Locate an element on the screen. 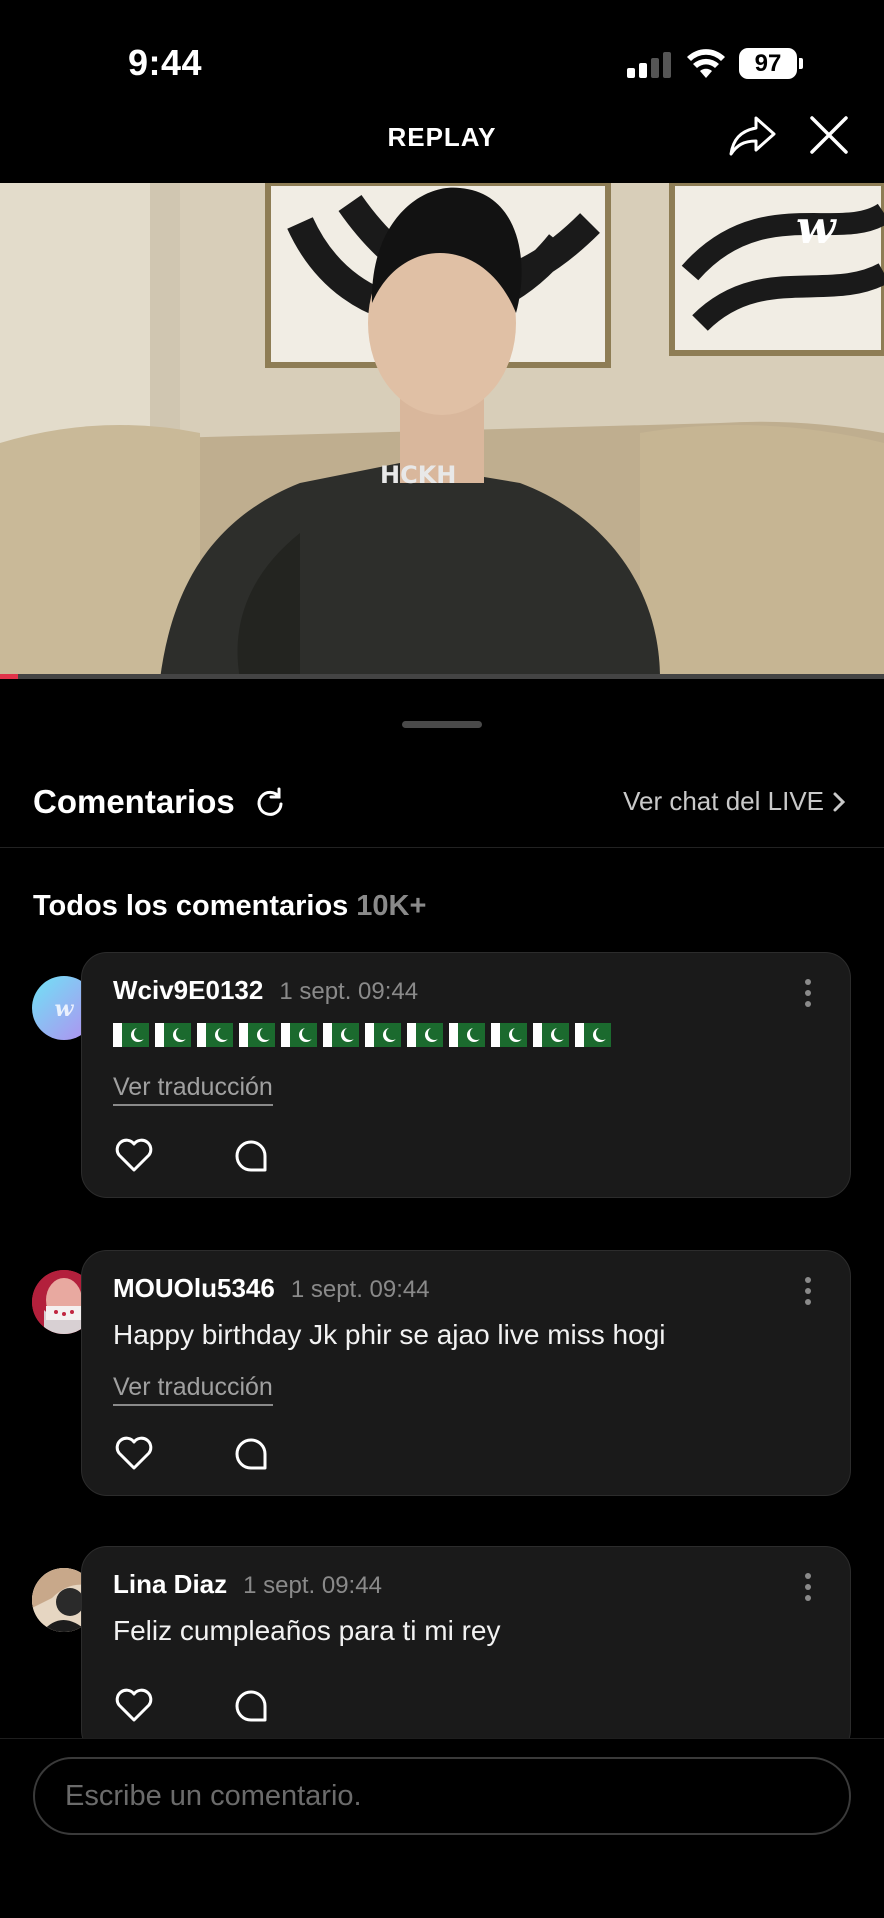 This screenshot has width=884, height=1918. top-bar: REPLAY is located at coordinates (442, 145).